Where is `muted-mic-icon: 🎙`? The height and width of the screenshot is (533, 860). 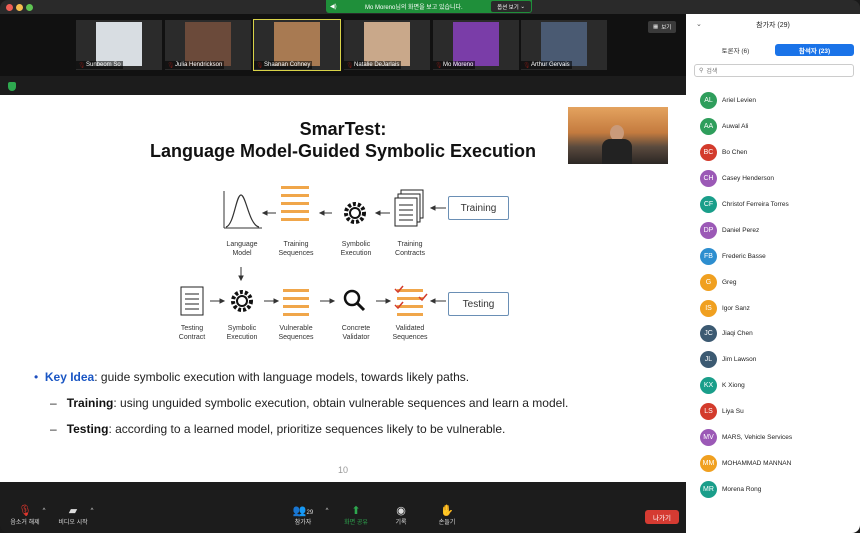
muted-mic-icon: 🎙 is located at coordinates (25, 511).